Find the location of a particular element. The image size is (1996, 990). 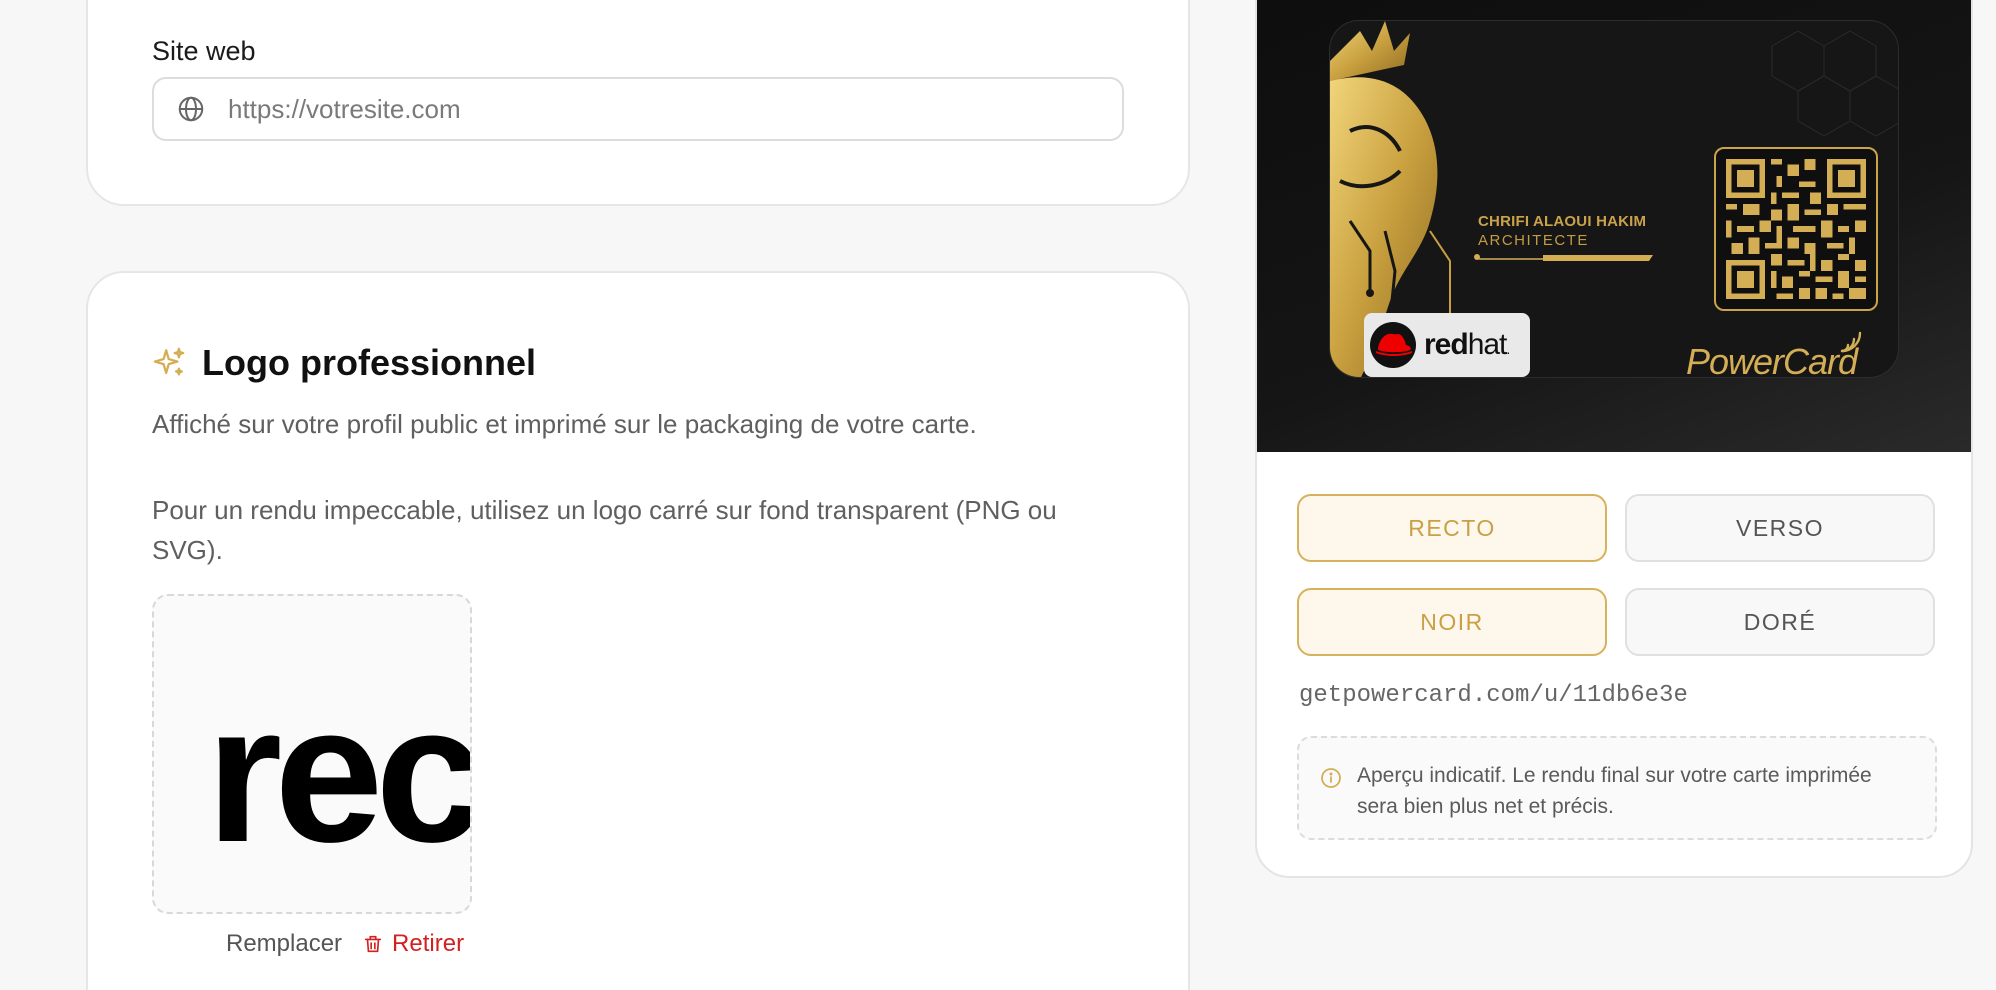

company-logo-badge: redhat. is located at coordinates (1447, 345).